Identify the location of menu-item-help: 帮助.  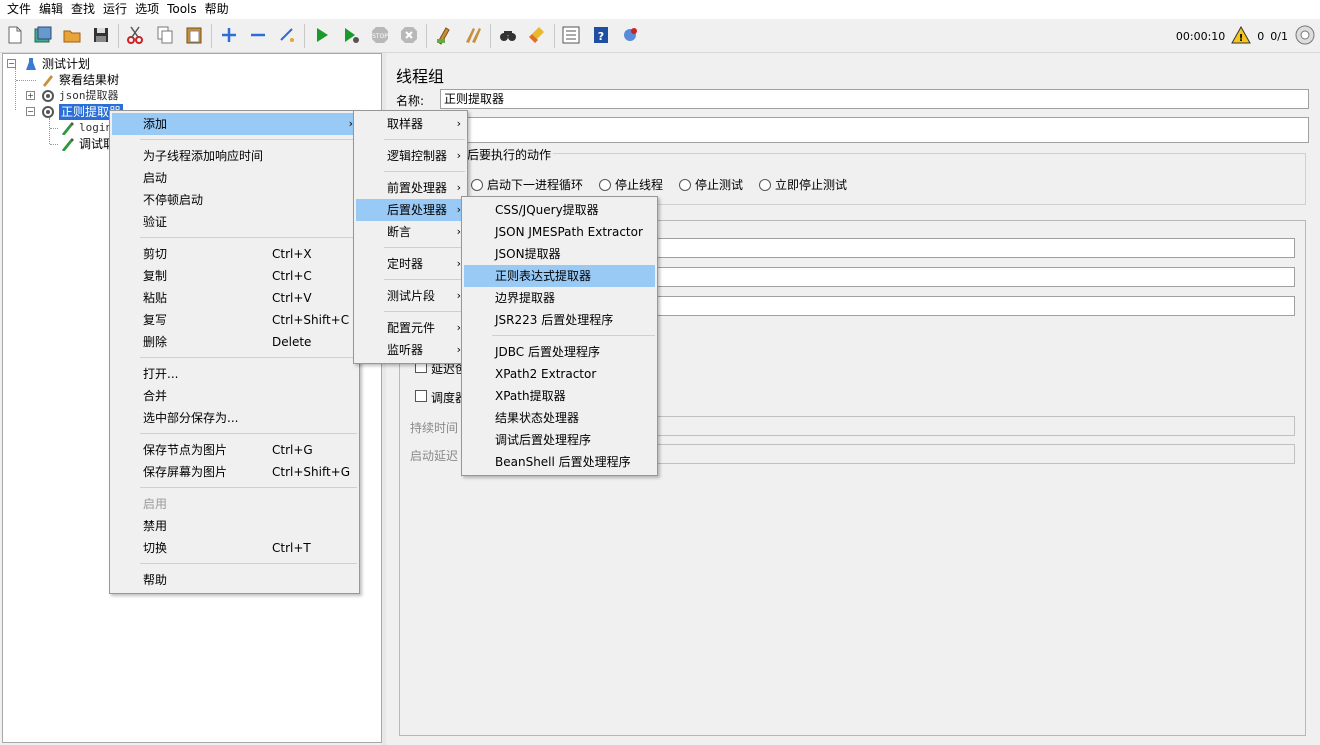
(234, 580).